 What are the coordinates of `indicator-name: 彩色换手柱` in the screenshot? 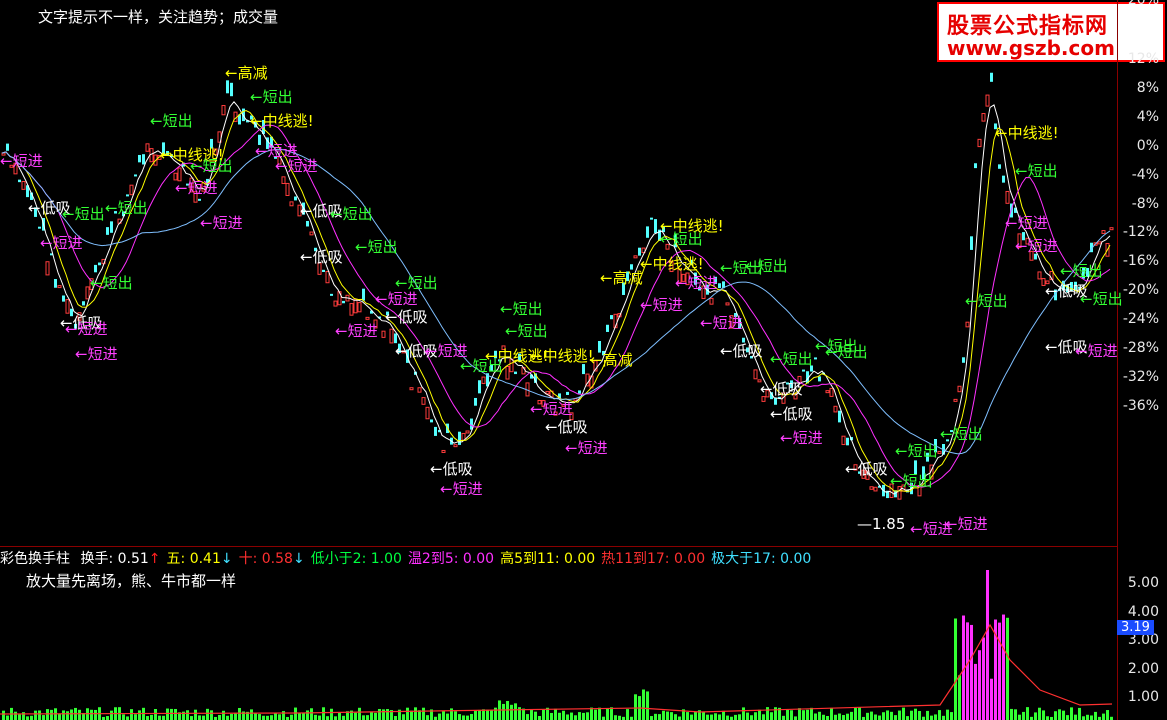 It's located at (35, 559).